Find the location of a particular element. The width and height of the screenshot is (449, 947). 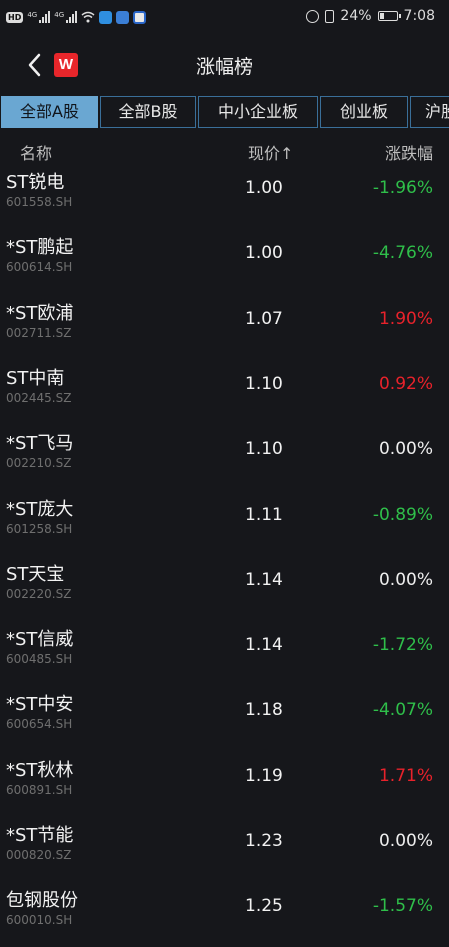

stock-row: 包钢股份 600010.SH 1.25 -1.57% is located at coordinates (224, 914).